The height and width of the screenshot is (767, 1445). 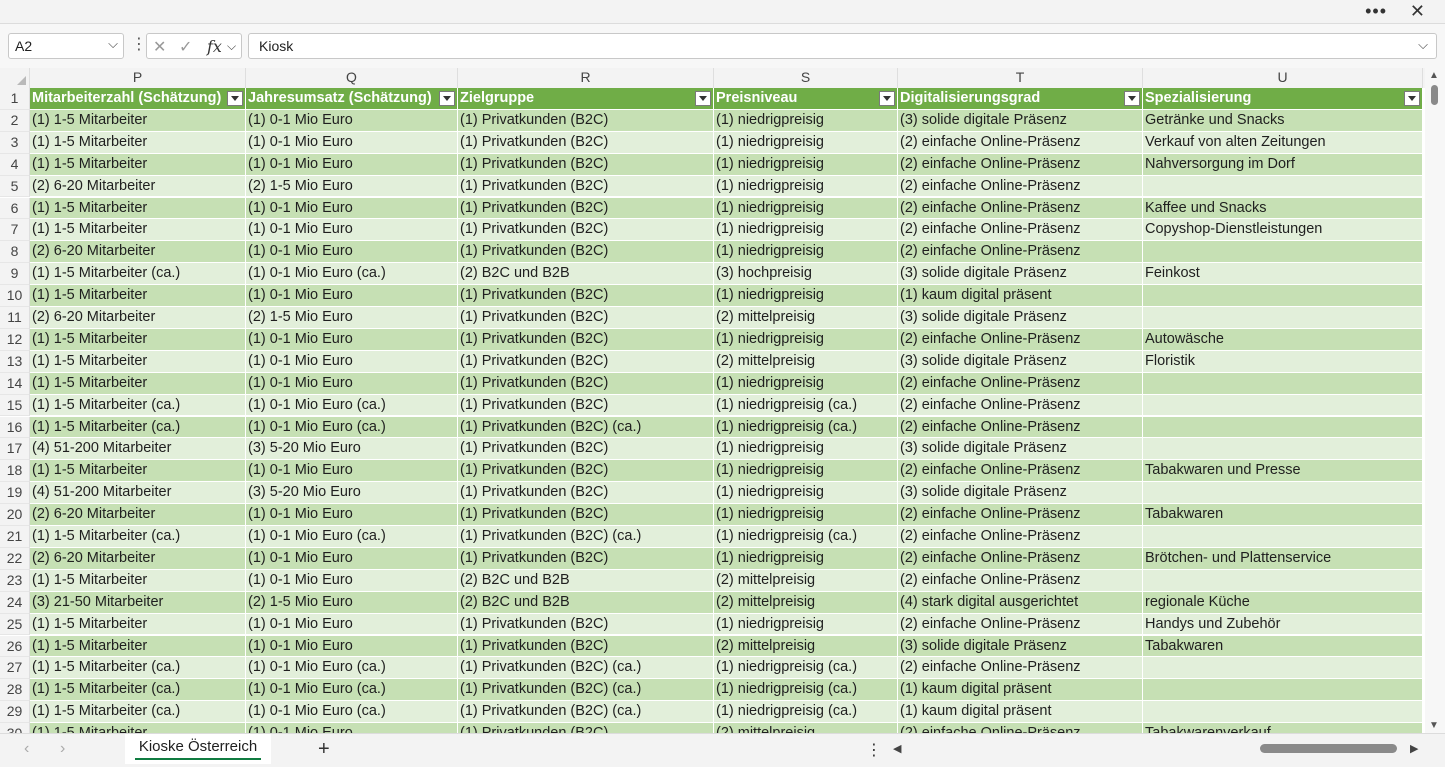 I want to click on column-title-cell: Zielgruppe, so click(x=586, y=99).